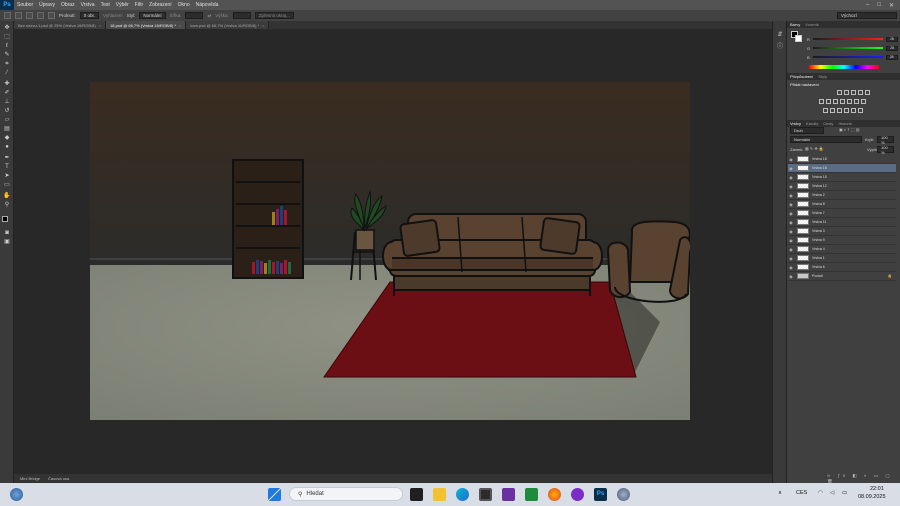 The width and height of the screenshot is (900, 506). What do you see at coordinates (780, 45) in the screenshot?
I see `info-panel-icon: ⓘ` at bounding box center [780, 45].